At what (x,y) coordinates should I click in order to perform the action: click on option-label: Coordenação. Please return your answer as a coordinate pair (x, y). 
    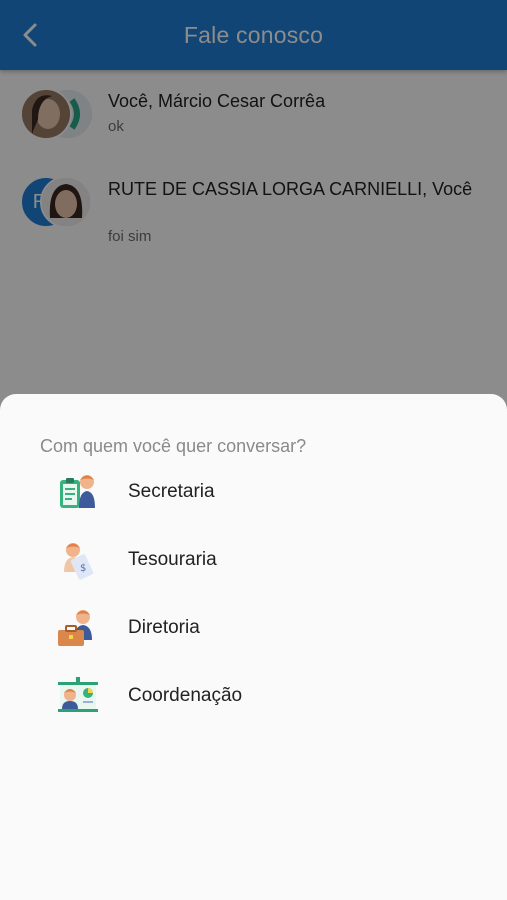
    Looking at the image, I should click on (185, 695).